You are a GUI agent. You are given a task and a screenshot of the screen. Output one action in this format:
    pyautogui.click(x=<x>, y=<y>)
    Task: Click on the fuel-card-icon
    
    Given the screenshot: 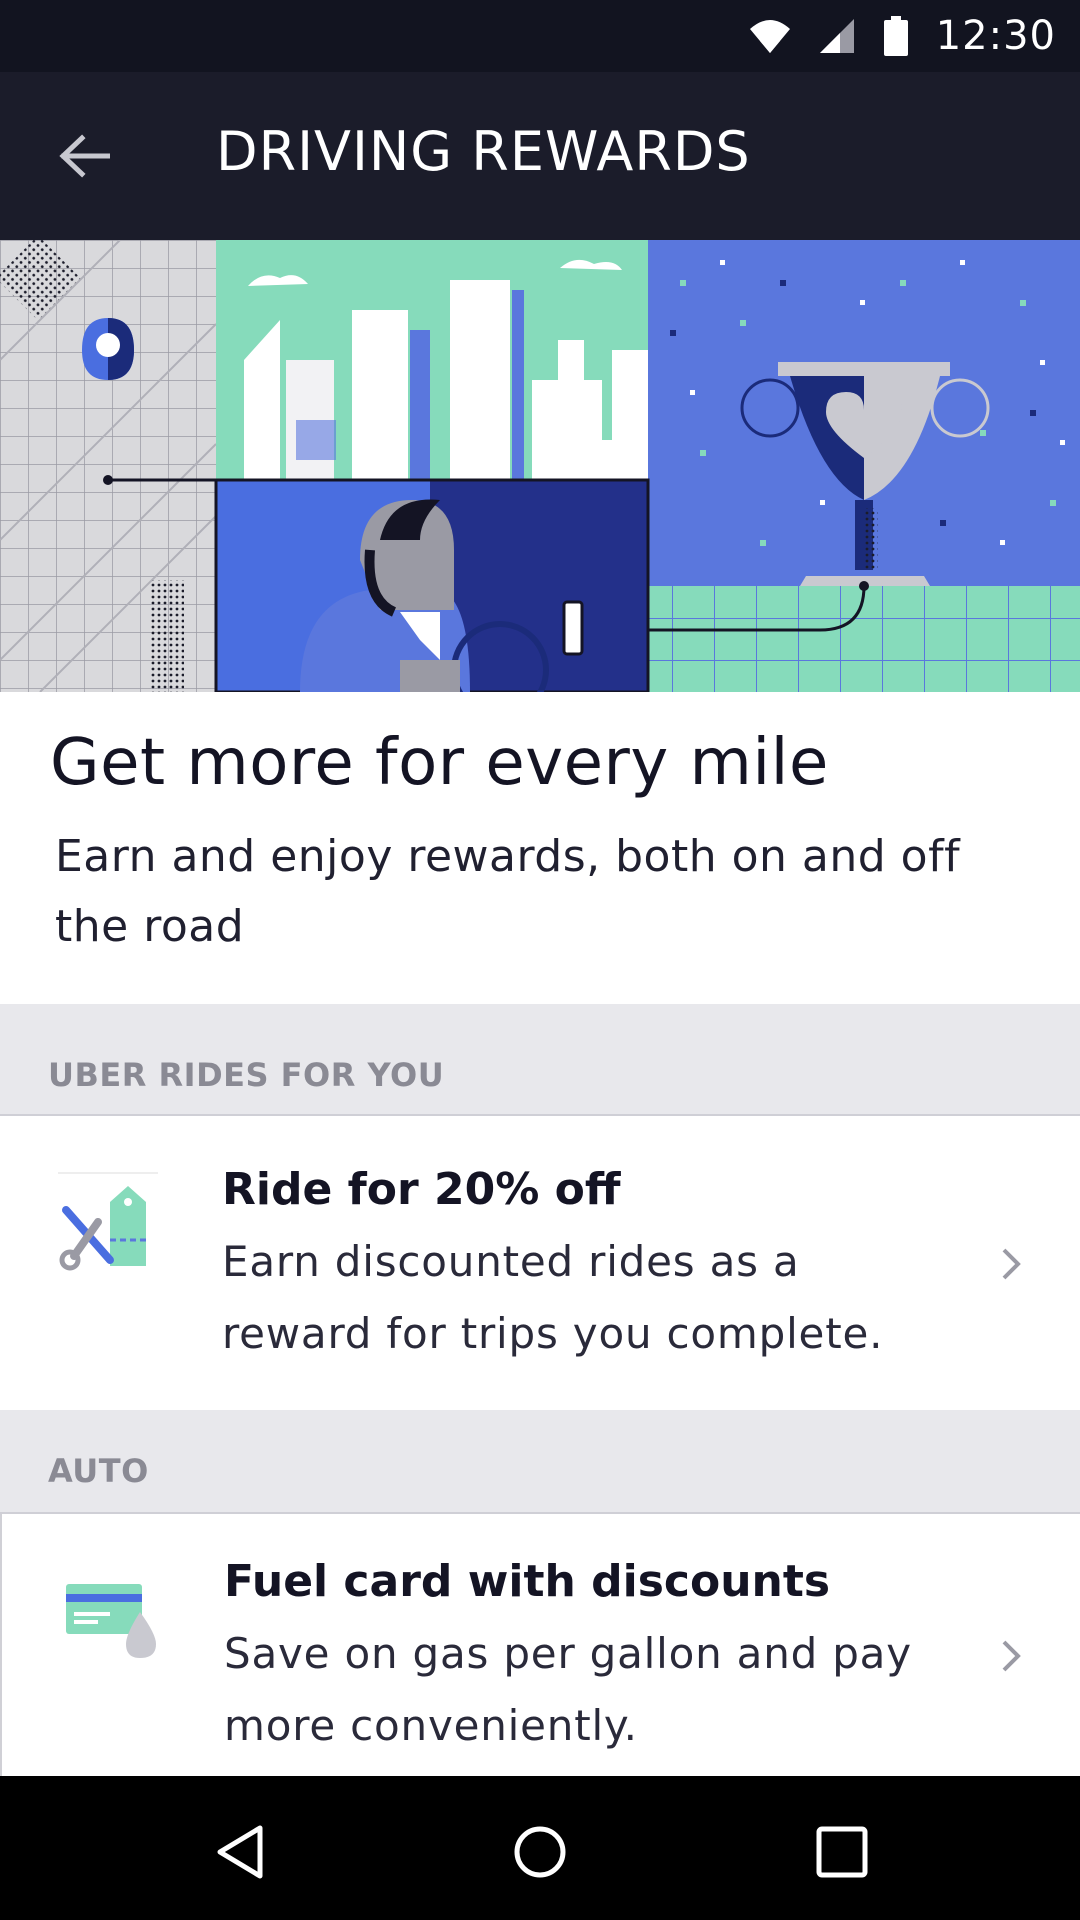 What is the action you would take?
    pyautogui.click(x=111, y=1621)
    